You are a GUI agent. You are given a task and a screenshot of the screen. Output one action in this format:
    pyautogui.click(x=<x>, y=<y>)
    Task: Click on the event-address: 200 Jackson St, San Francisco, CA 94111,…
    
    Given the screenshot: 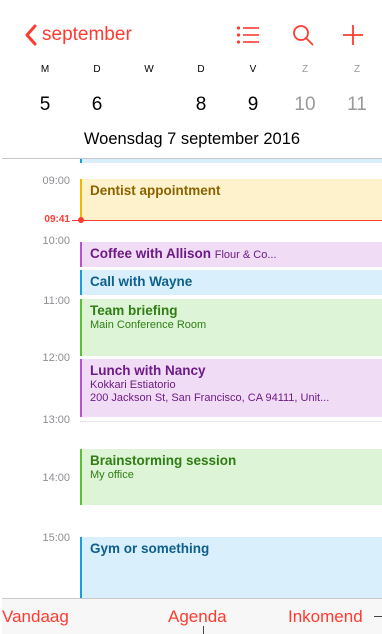 What is the action you would take?
    pyautogui.click(x=210, y=398)
    